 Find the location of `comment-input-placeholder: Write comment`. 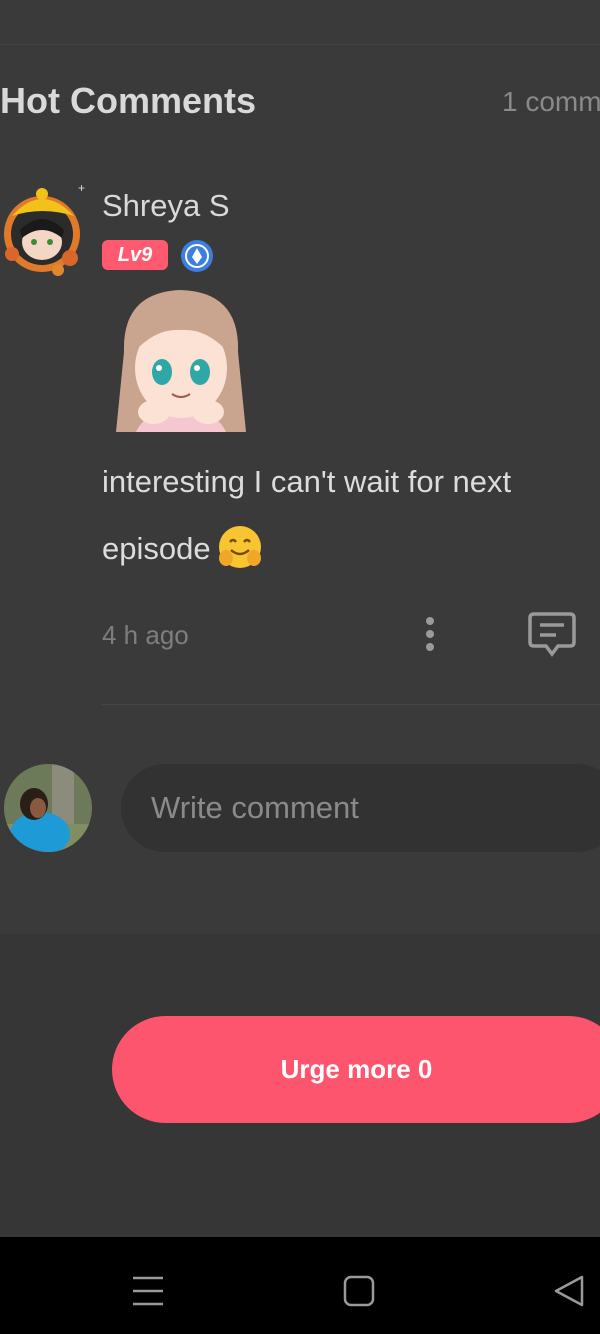

comment-input-placeholder: Write comment is located at coordinates (255, 807).